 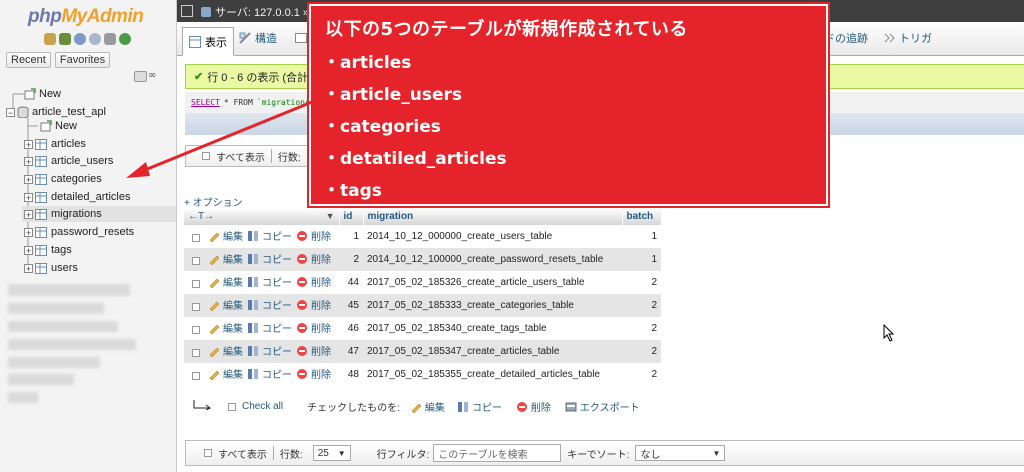 What do you see at coordinates (301, 38) in the screenshot?
I see `tab-sql` at bounding box center [301, 38].